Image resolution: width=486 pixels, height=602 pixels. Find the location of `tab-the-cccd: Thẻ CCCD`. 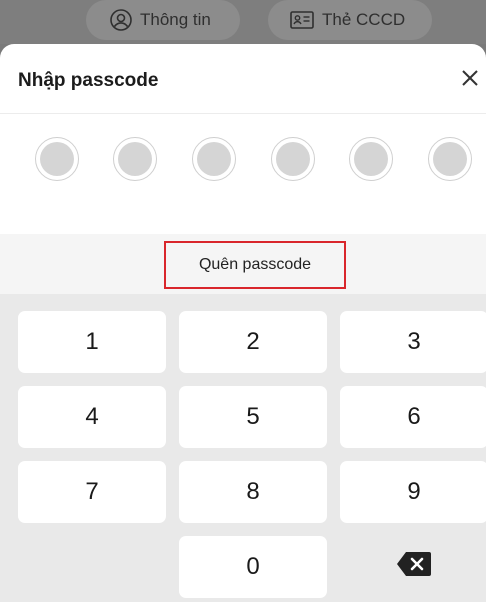

tab-the-cccd: Thẻ CCCD is located at coordinates (350, 20).